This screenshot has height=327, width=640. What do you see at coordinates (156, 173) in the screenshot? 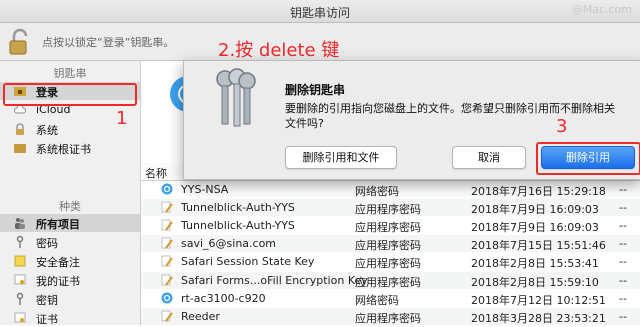
I see `column-name-header: 名称` at bounding box center [156, 173].